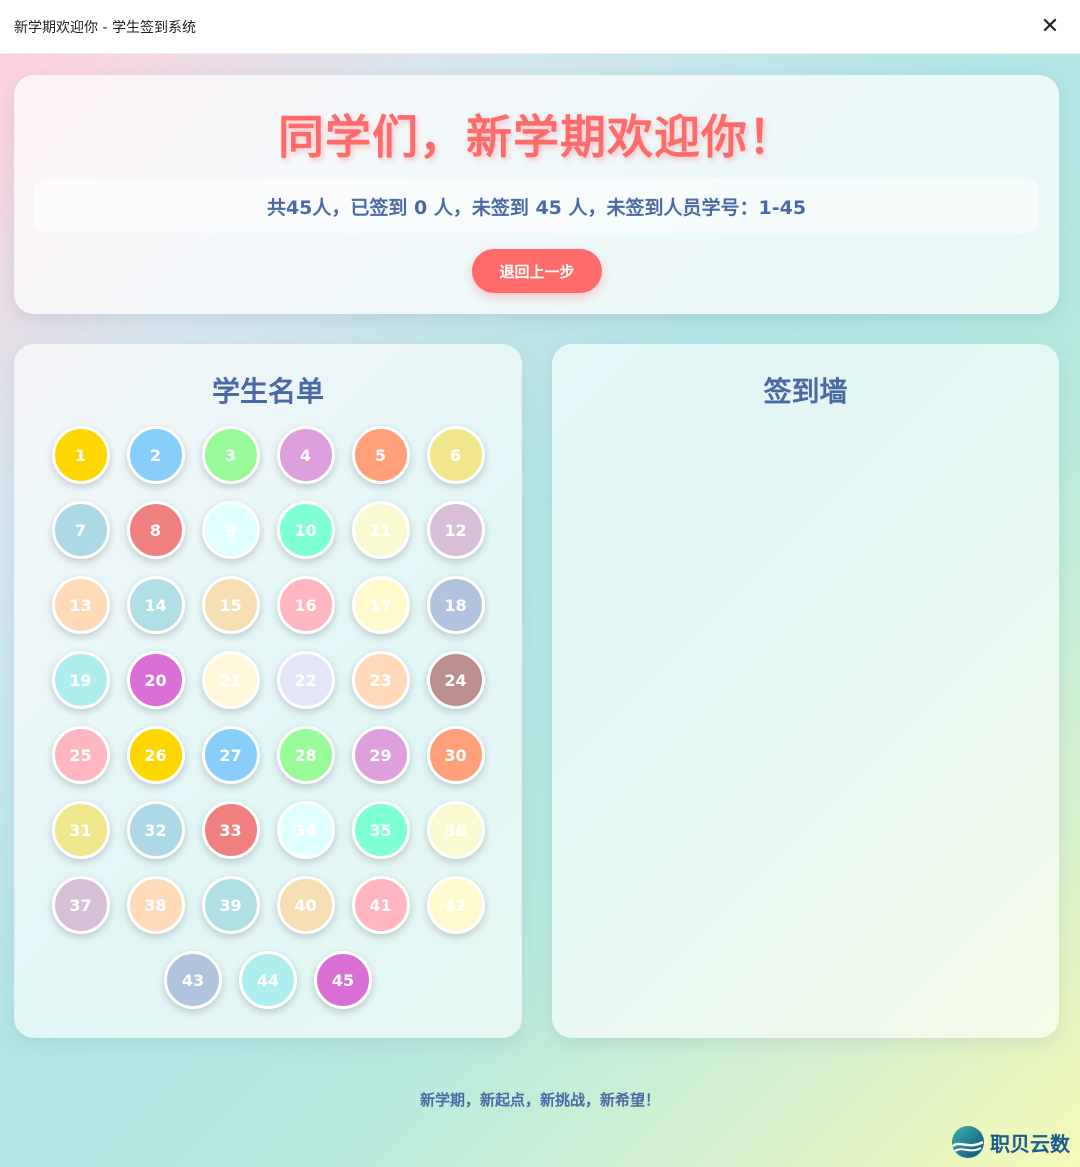  What do you see at coordinates (380, 680) in the screenshot?
I see `student-23-button: 23` at bounding box center [380, 680].